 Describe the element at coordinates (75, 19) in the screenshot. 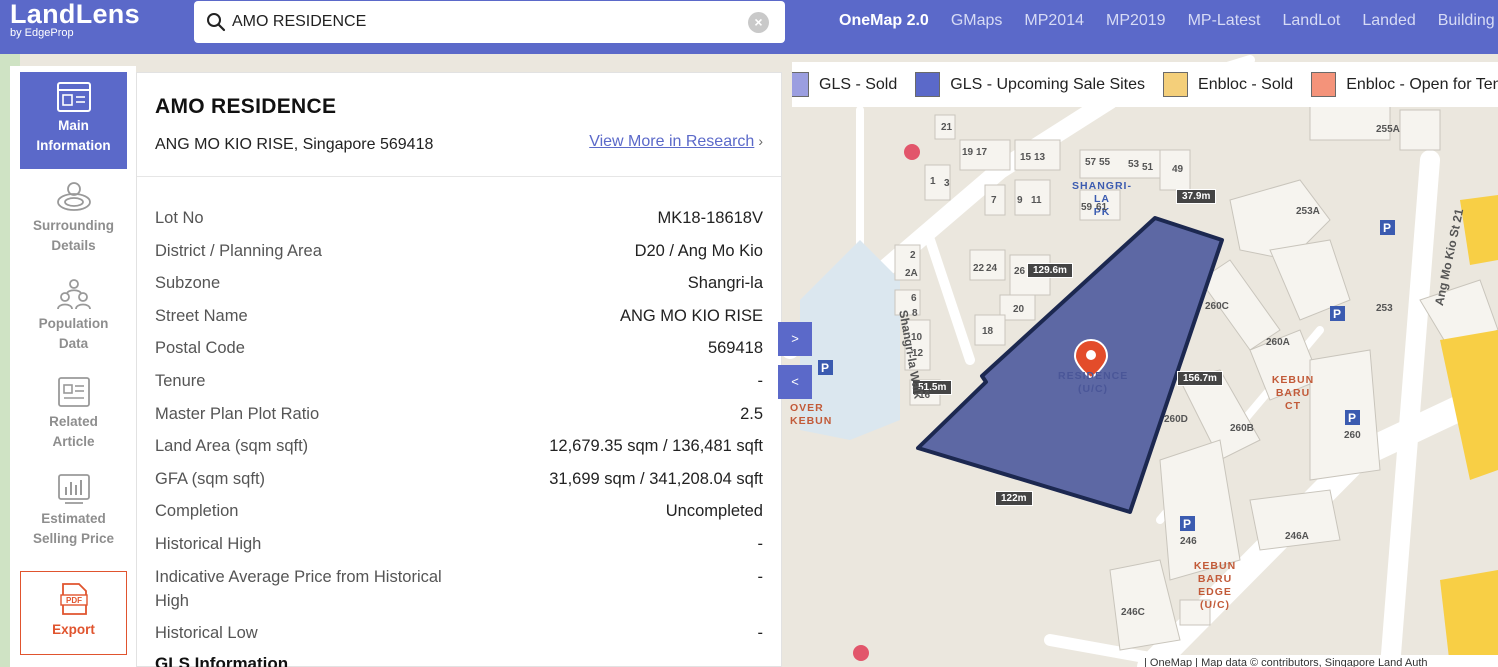

I see `brand-logo: LandLens by EdgeProp` at that location.